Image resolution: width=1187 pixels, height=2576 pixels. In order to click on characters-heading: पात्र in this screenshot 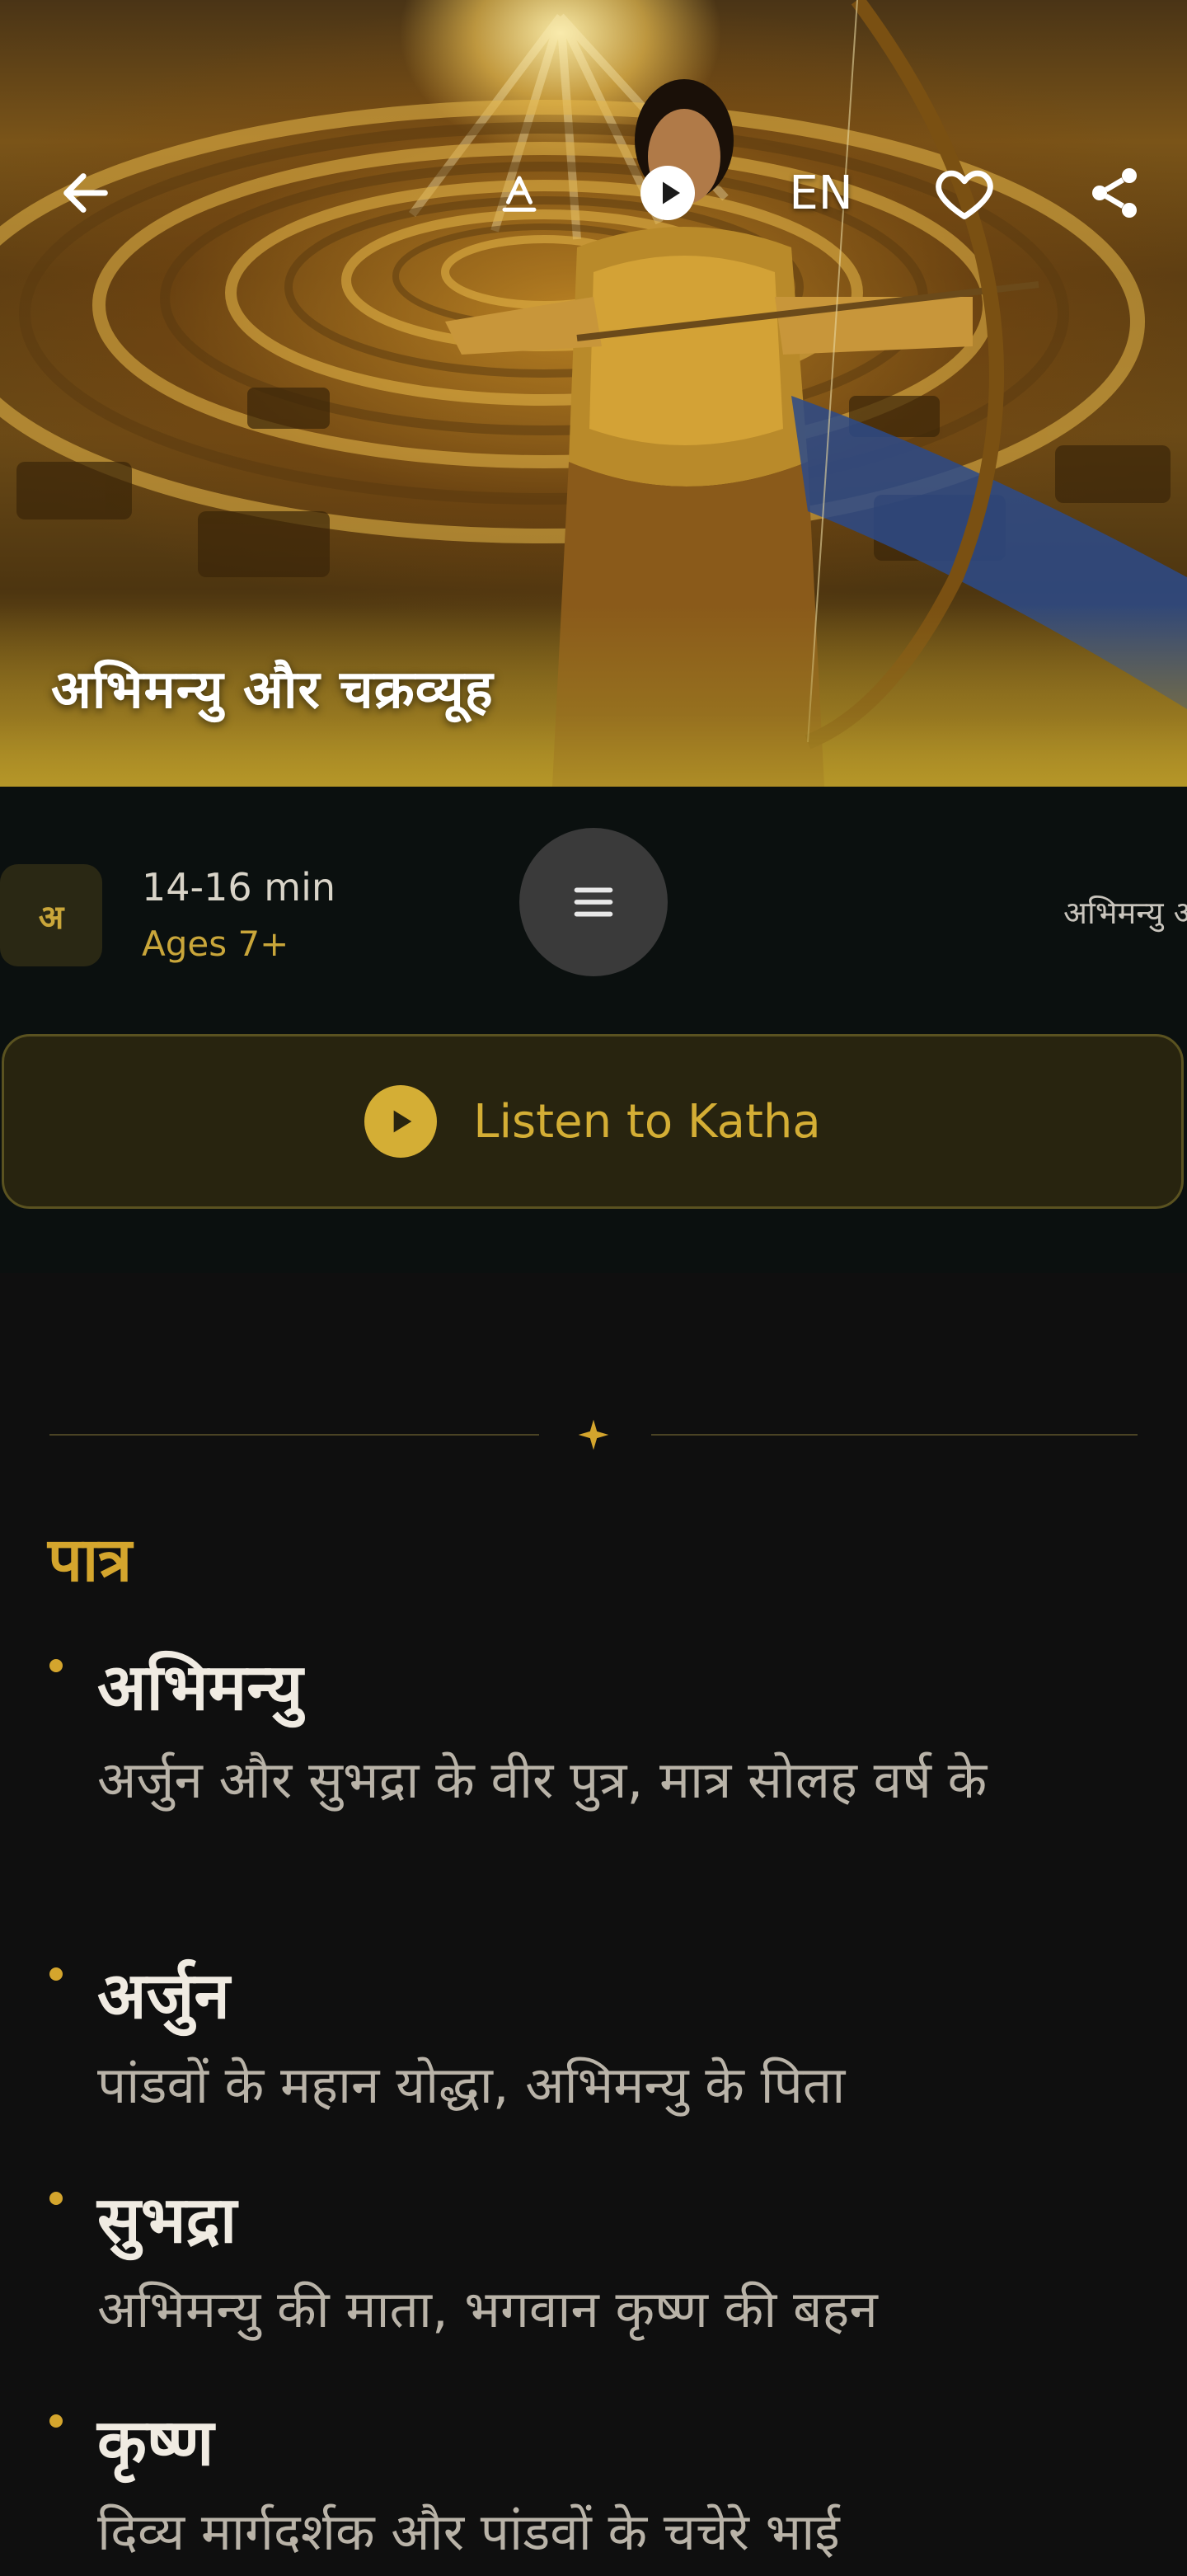, I will do `click(90, 1560)`.